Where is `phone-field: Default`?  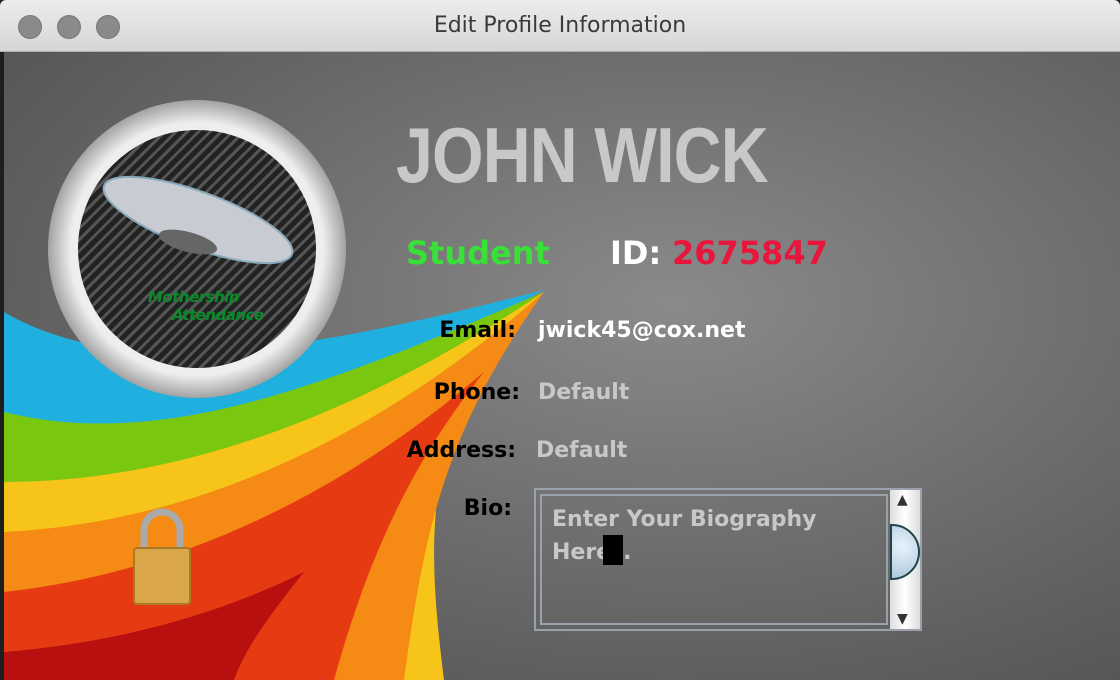
phone-field: Default is located at coordinates (583, 392).